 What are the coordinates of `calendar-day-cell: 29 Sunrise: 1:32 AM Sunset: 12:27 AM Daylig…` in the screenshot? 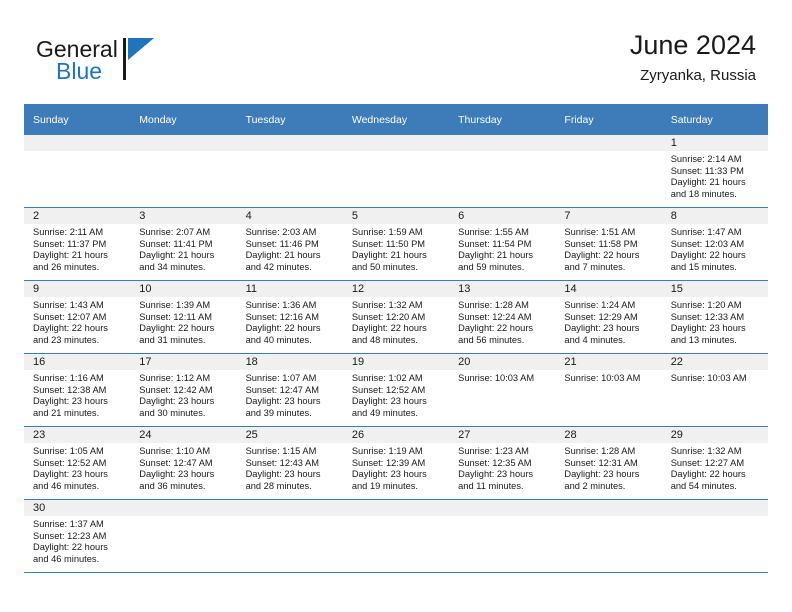 It's located at (714, 463).